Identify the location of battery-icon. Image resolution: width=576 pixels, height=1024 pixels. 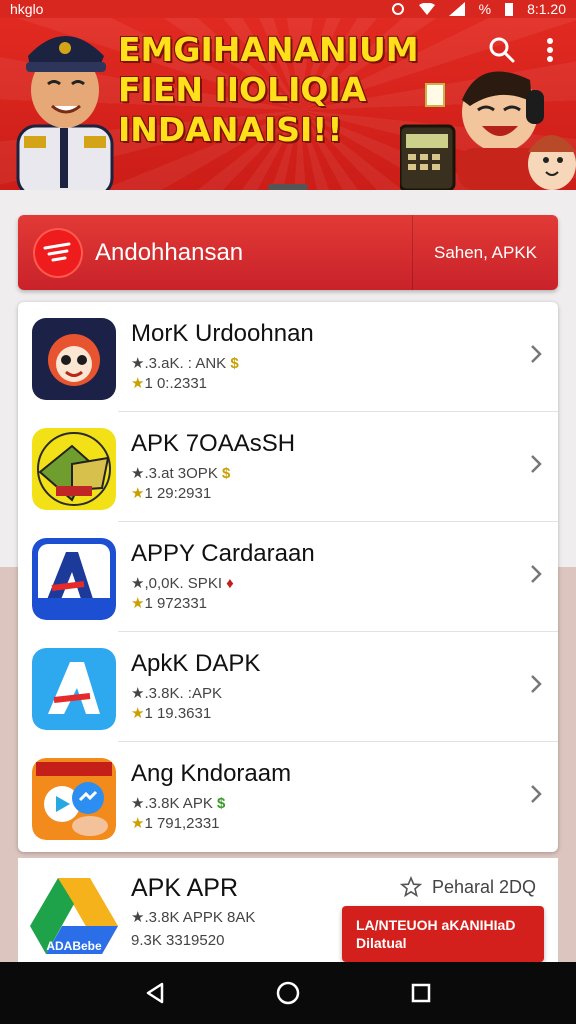
(509, 9).